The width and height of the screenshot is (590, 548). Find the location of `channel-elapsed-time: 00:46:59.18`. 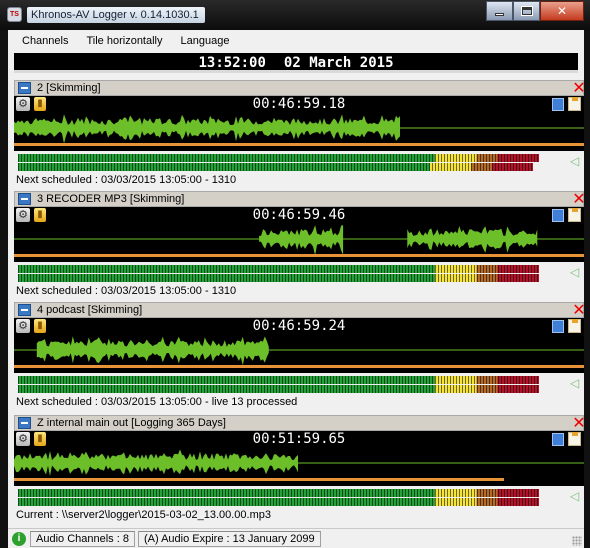

channel-elapsed-time: 00:46:59.18 is located at coordinates (299, 104).